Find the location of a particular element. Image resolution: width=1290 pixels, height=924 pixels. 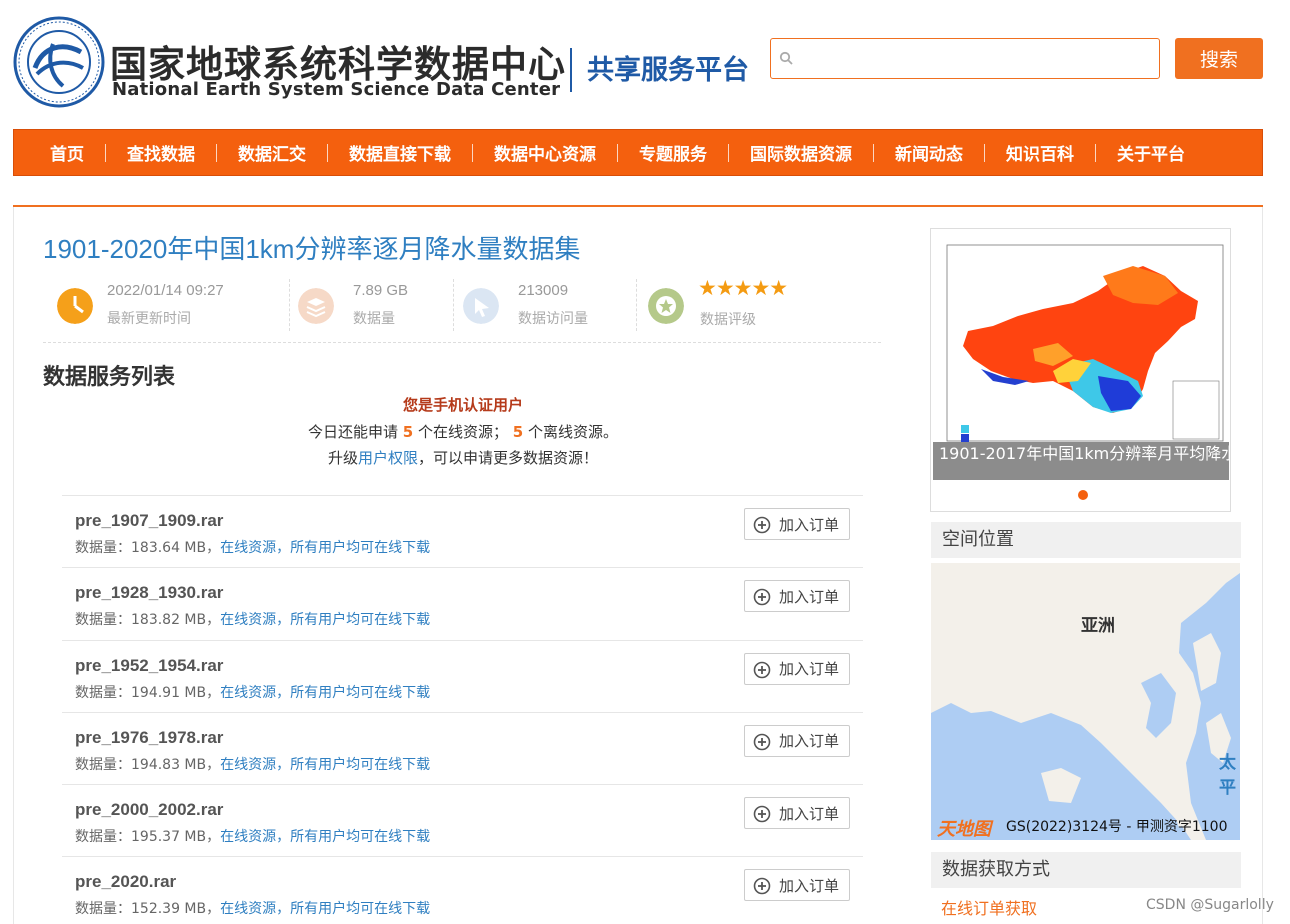

meta-updated-label: 最新更新时间 is located at coordinates (149, 319).